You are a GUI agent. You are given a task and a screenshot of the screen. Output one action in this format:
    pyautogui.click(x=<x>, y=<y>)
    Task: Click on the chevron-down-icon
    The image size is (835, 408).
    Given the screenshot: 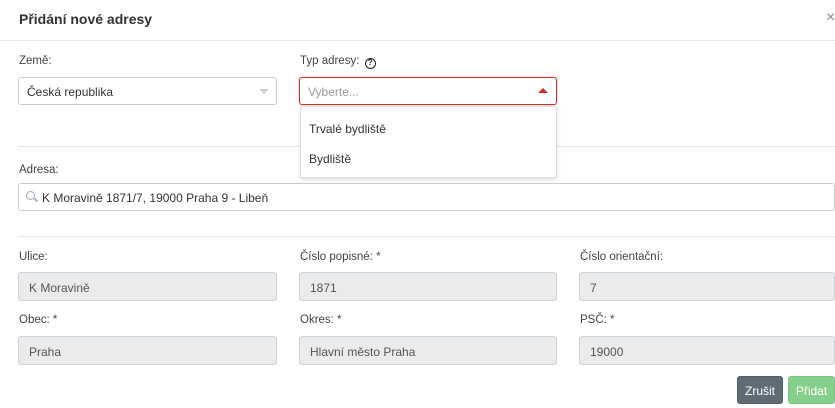 What is the action you would take?
    pyautogui.click(x=264, y=91)
    